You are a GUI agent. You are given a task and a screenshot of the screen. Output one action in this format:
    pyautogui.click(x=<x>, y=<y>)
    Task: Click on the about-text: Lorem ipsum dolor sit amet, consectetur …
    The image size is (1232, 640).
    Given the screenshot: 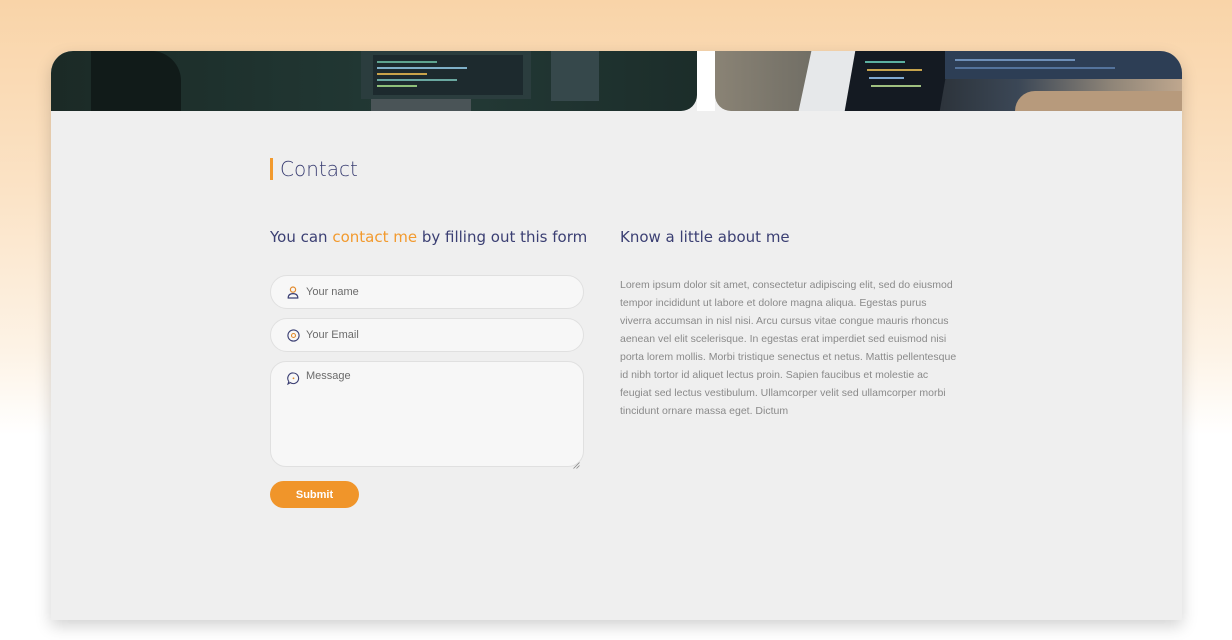 What is the action you would take?
    pyautogui.click(x=788, y=348)
    